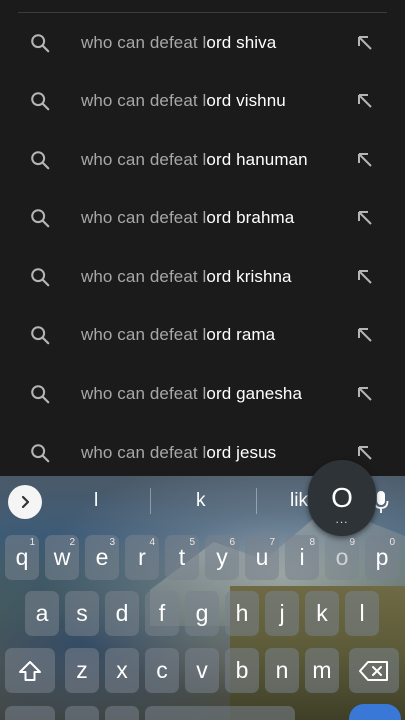 The width and height of the screenshot is (405, 720). I want to click on shift-key, so click(30, 670).